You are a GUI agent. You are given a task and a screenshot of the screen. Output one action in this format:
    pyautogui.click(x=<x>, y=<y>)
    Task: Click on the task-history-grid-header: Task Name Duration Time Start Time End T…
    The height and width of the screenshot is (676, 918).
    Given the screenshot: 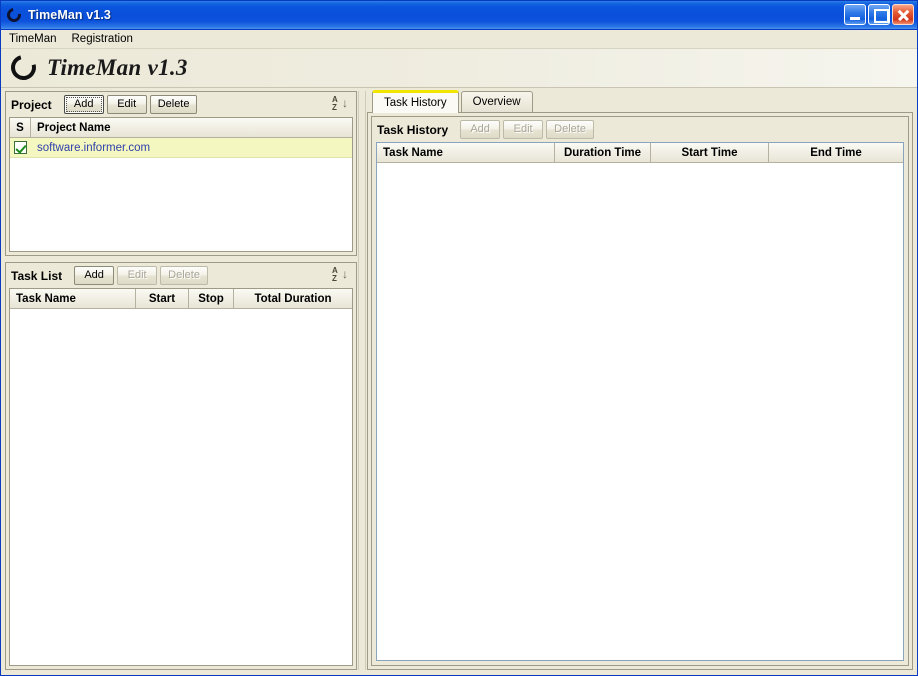 What is the action you would take?
    pyautogui.click(x=640, y=153)
    